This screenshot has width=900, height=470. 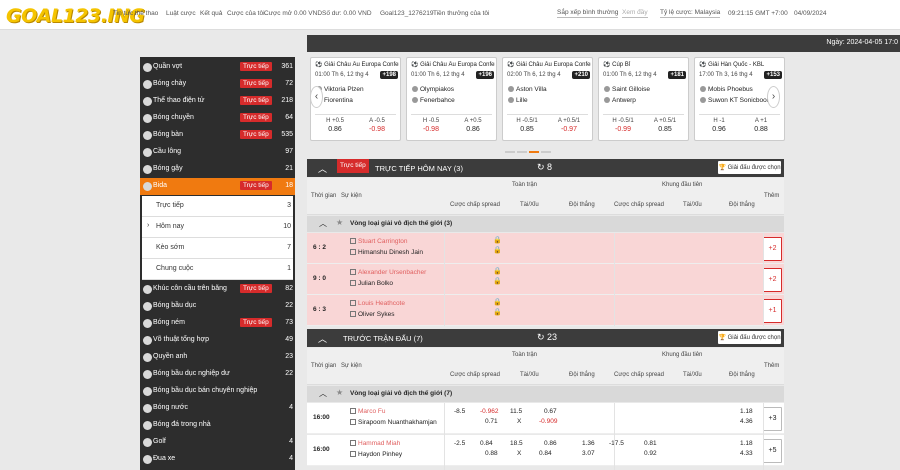 I want to click on sidebar-item-esports: Thể thao điện tử Trực tiếp 218, so click(x=217, y=101).